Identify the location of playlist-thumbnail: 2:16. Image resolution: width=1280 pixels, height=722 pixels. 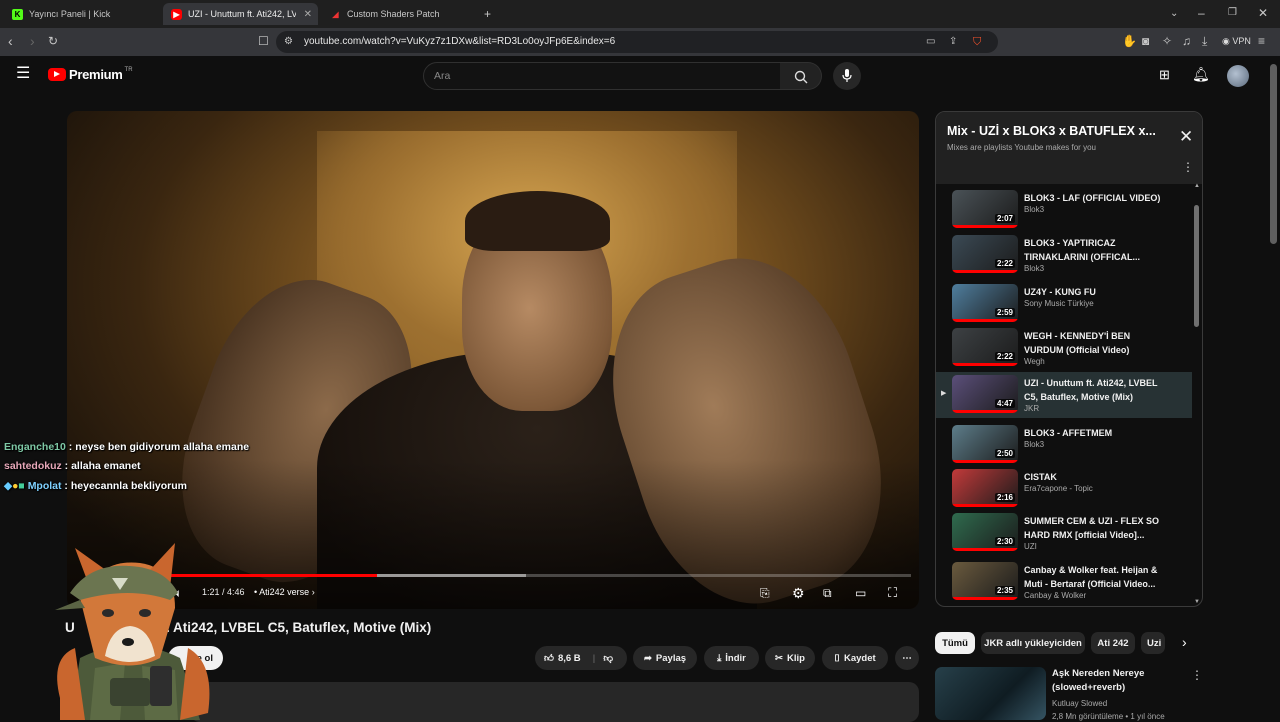
(985, 488).